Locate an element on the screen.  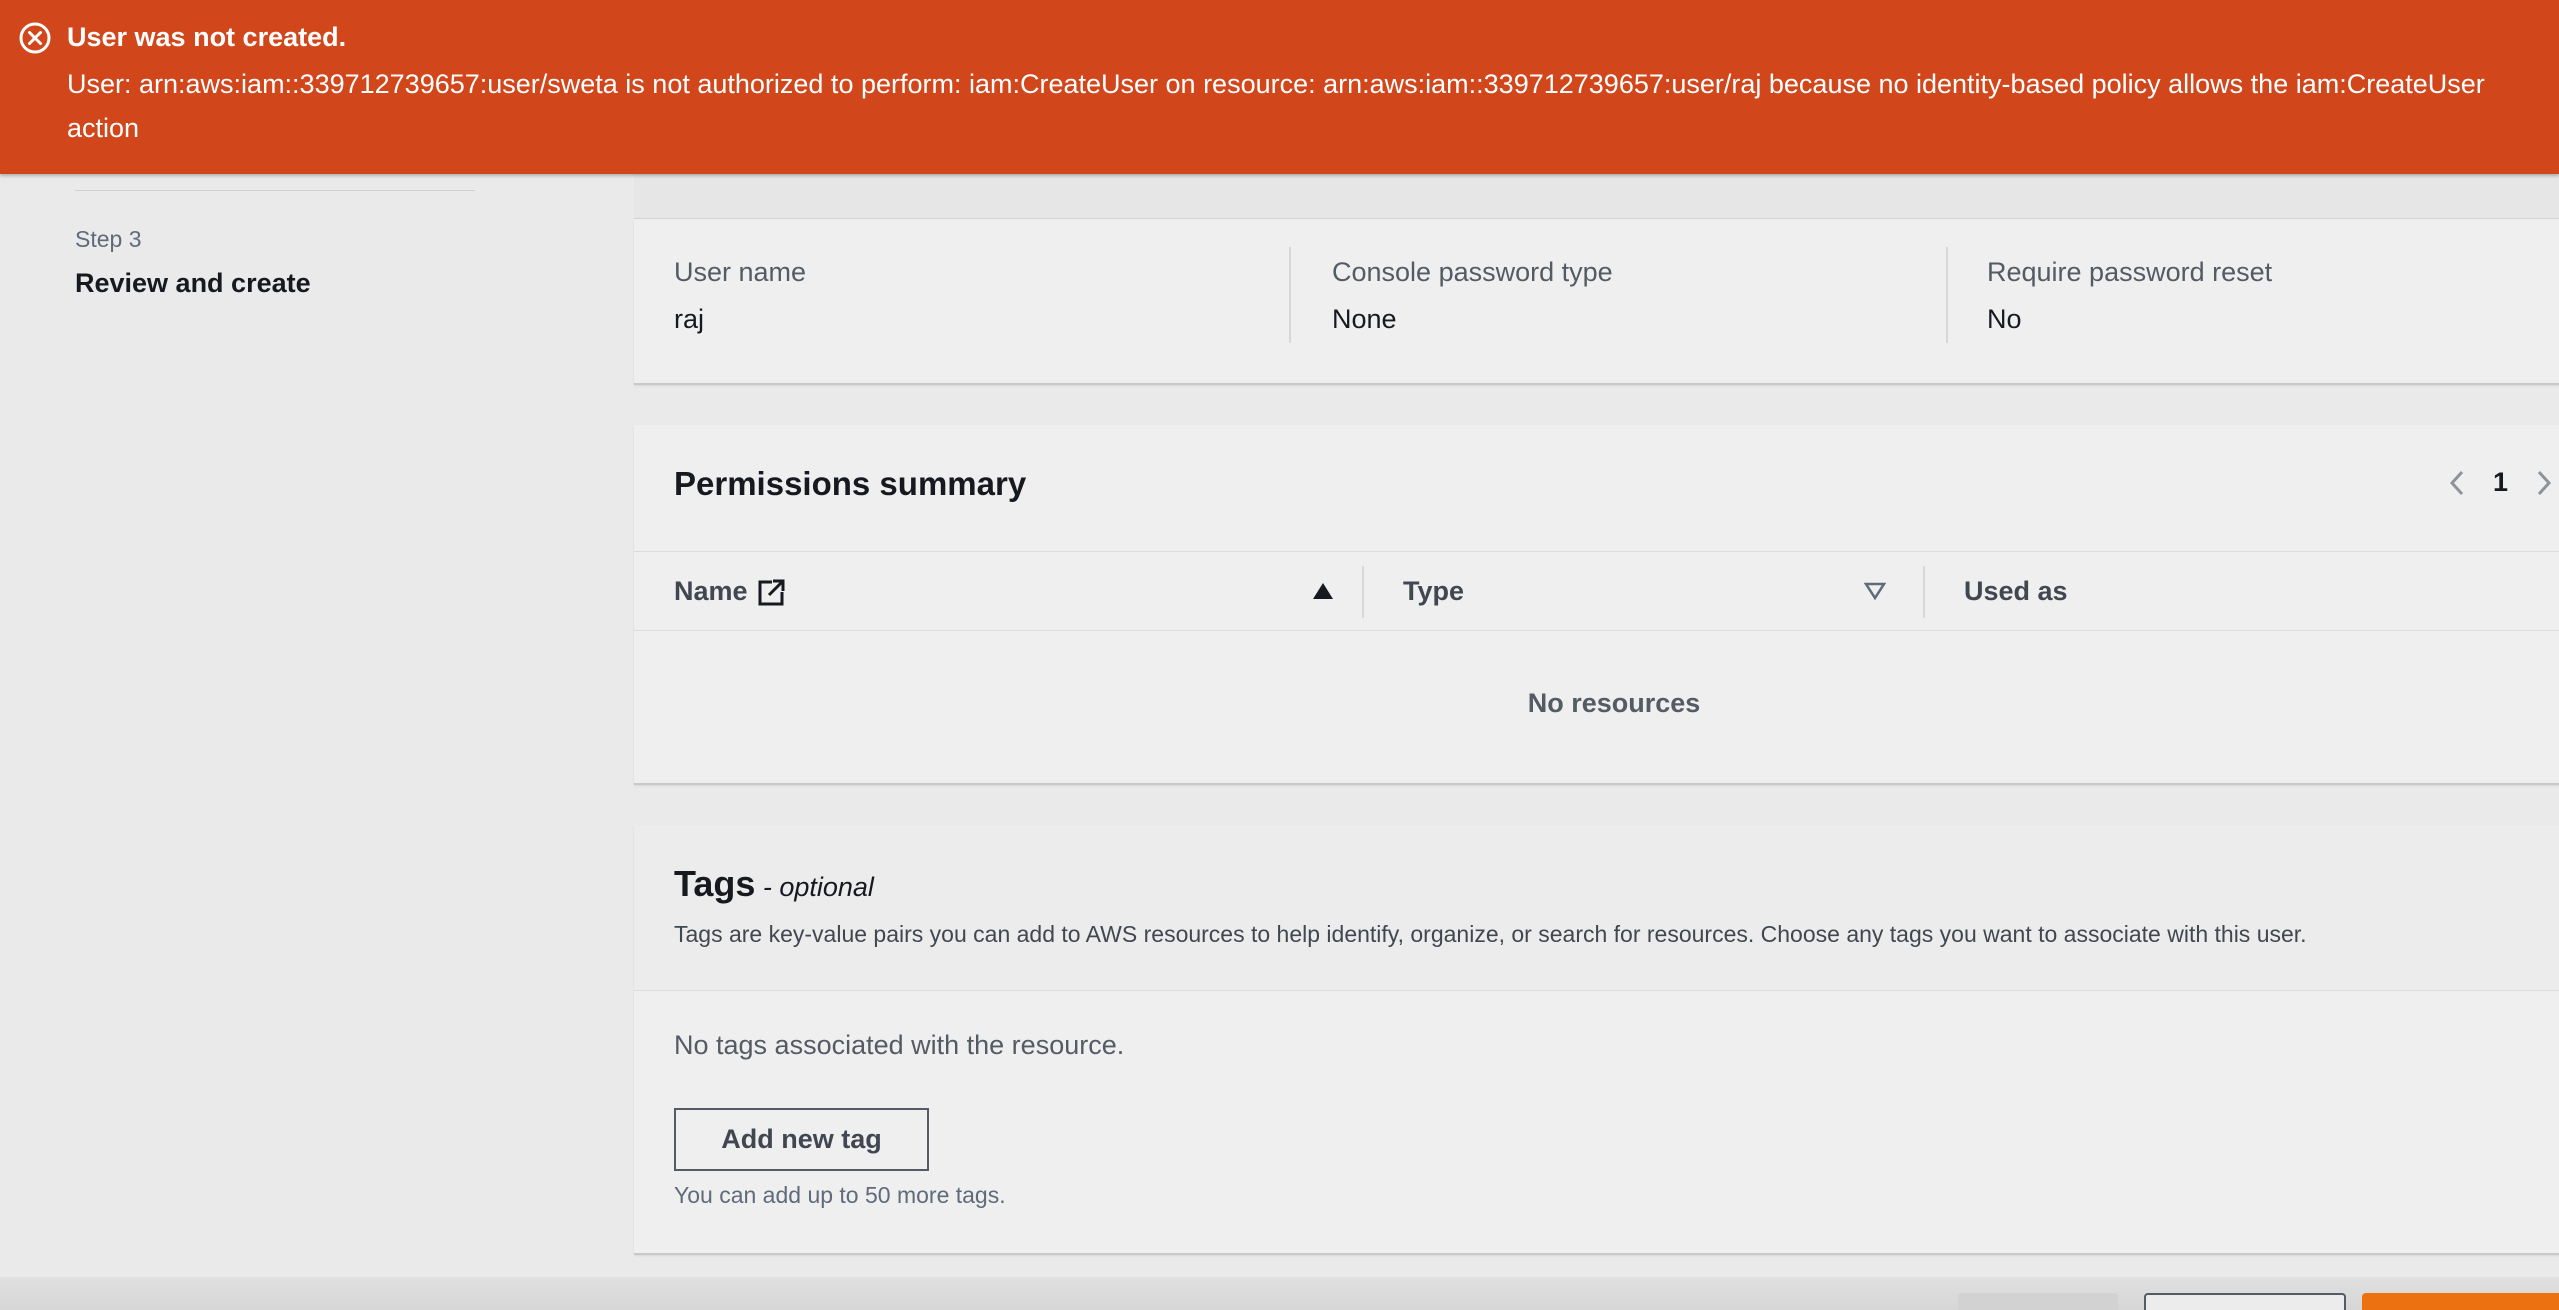
permissions-summary-title: Permissions summary is located at coordinates (850, 483).